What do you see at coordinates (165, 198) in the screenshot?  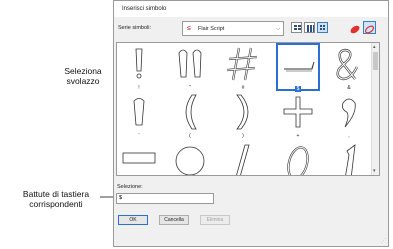 I see `selection-field: $` at bounding box center [165, 198].